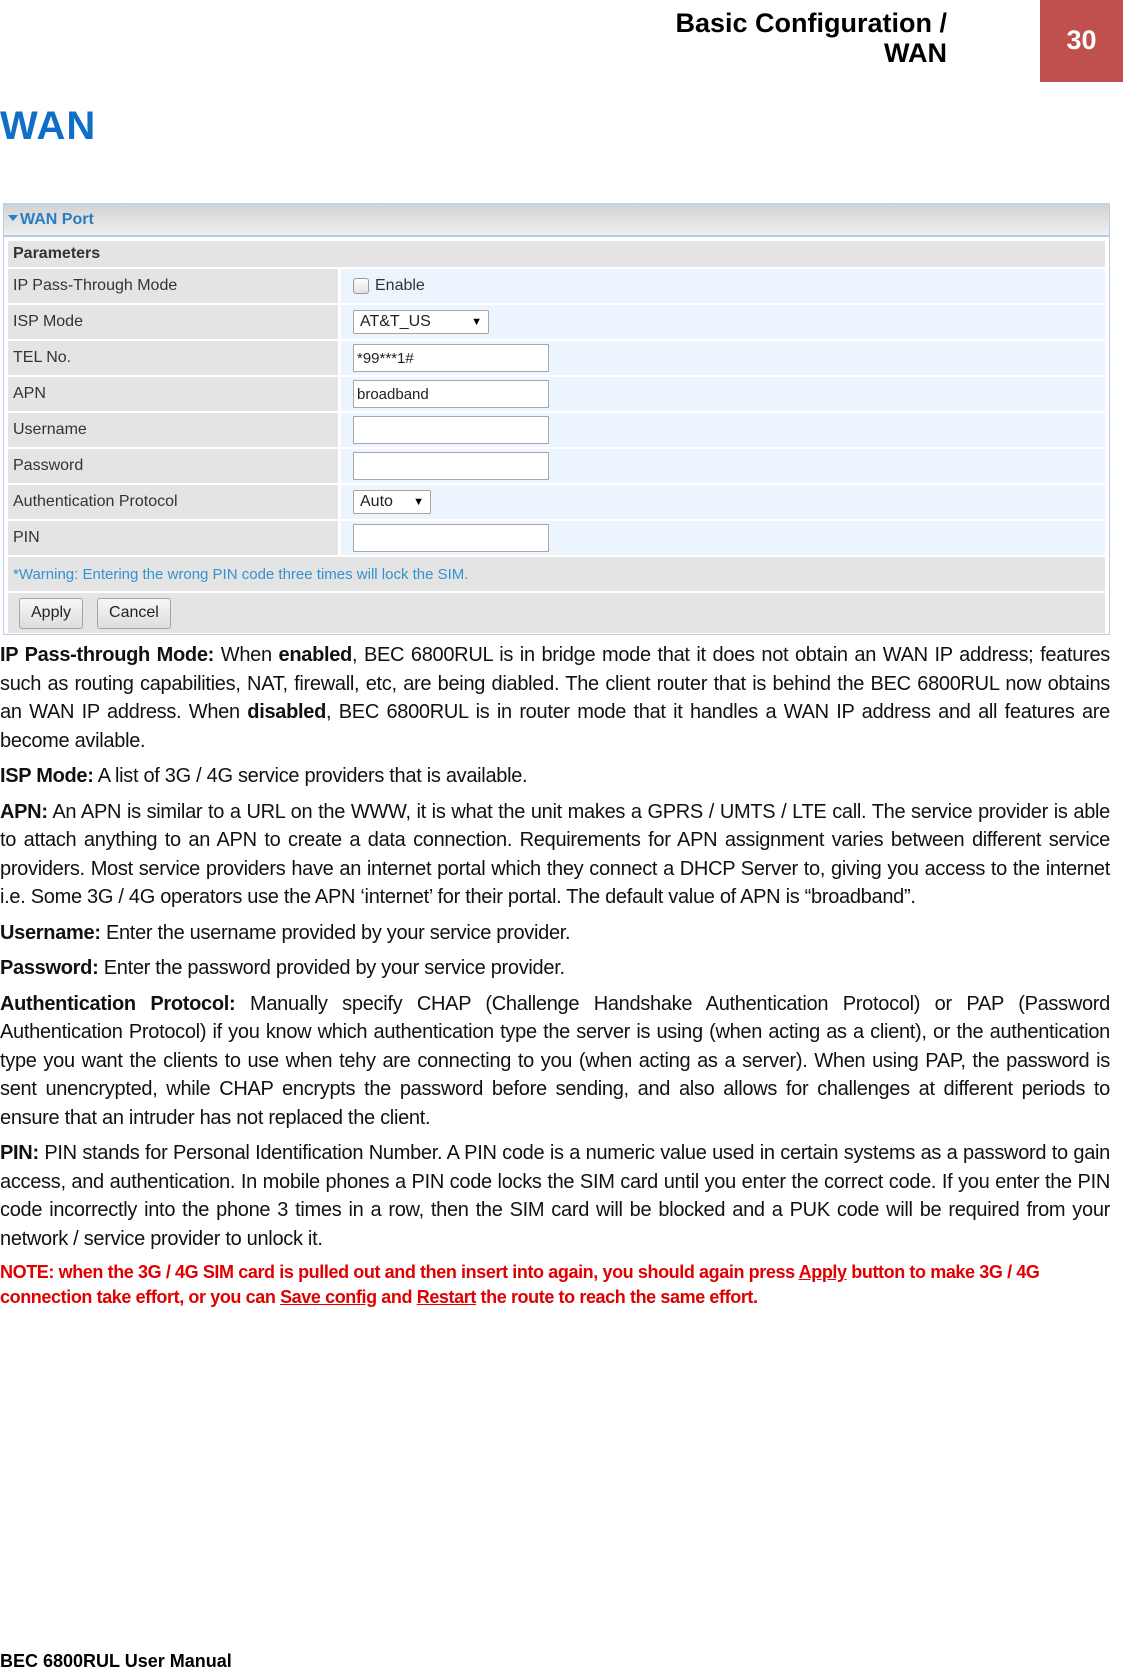  What do you see at coordinates (556, 466) in the screenshot?
I see `row-password: Password` at bounding box center [556, 466].